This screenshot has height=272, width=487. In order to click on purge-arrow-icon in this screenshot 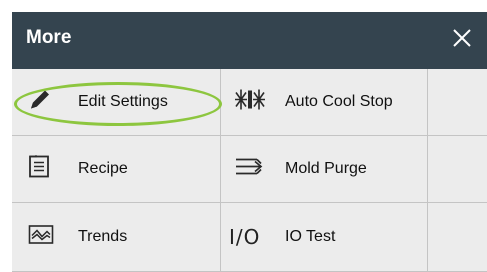, I will do `click(249, 169)`.